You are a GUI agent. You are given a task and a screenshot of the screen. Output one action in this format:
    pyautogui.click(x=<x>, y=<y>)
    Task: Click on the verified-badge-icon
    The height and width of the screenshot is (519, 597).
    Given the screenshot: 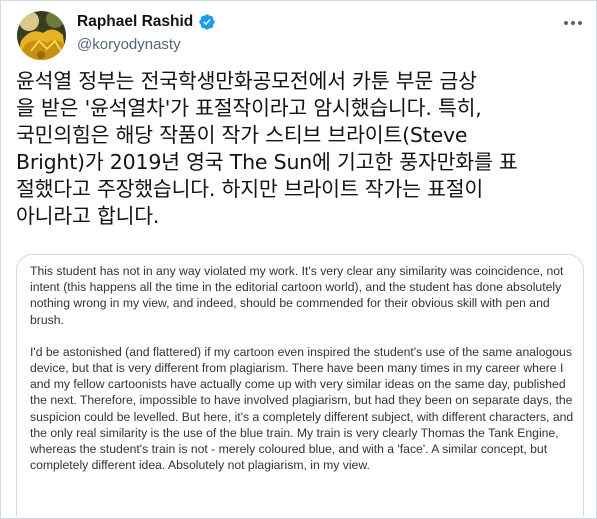 What is the action you would take?
    pyautogui.click(x=207, y=22)
    